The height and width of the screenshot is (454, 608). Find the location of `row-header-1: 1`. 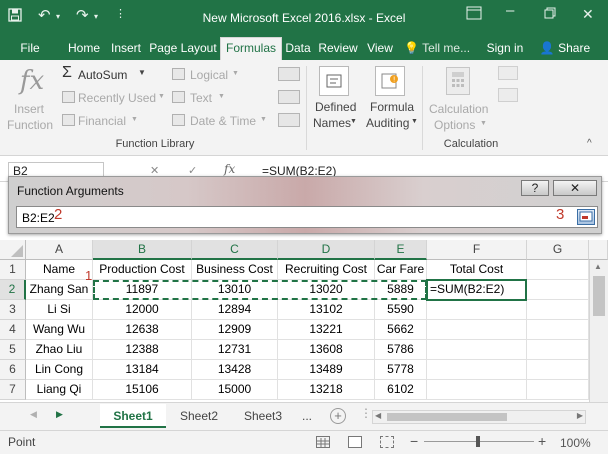

row-header-1: 1 is located at coordinates (13, 270).